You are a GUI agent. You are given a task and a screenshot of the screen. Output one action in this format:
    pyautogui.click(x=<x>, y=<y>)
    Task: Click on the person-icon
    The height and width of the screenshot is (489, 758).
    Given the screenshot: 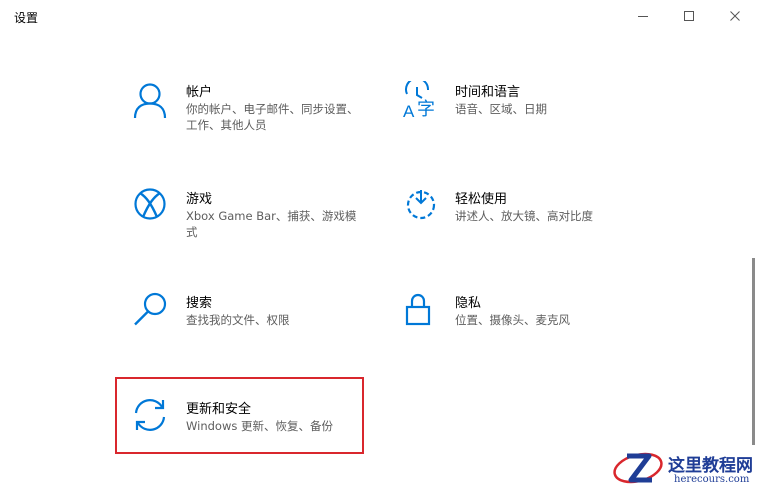 What is the action you would take?
    pyautogui.click(x=150, y=101)
    